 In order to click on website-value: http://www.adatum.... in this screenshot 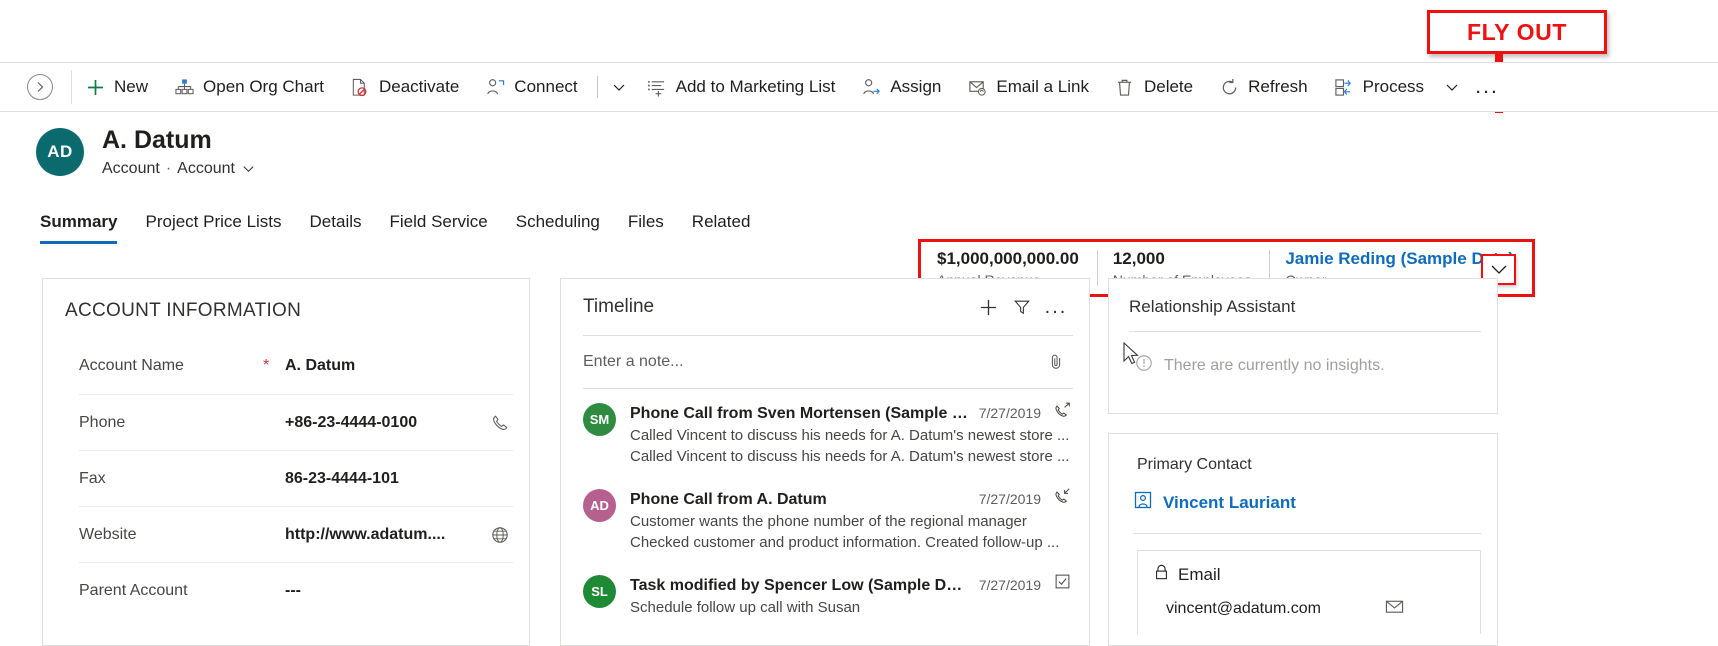, I will do `click(365, 534)`.